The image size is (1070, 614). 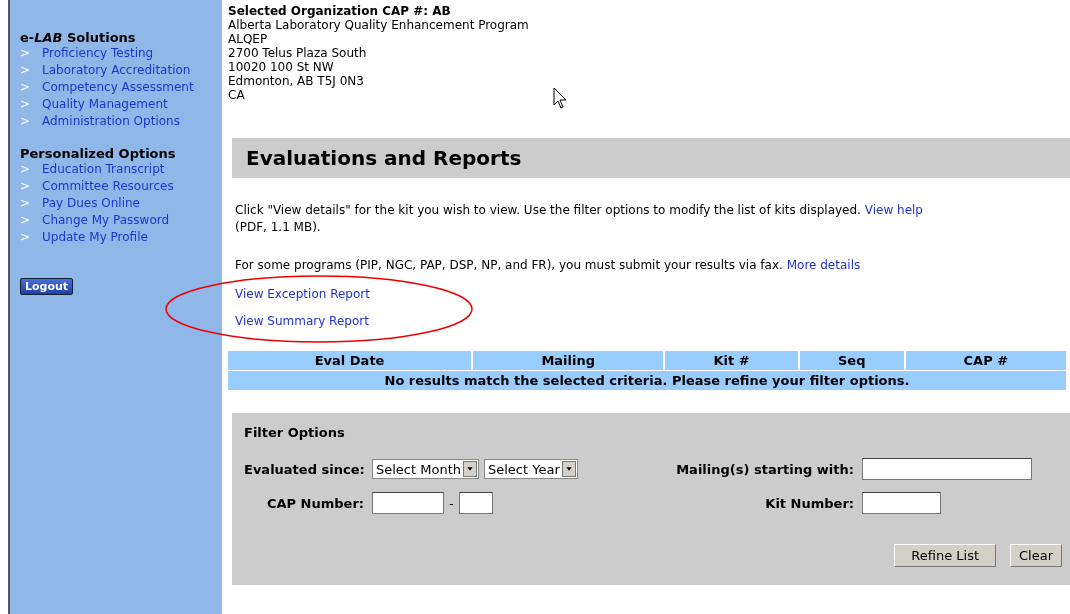 What do you see at coordinates (823, 265) in the screenshot?
I see `help-link: More details` at bounding box center [823, 265].